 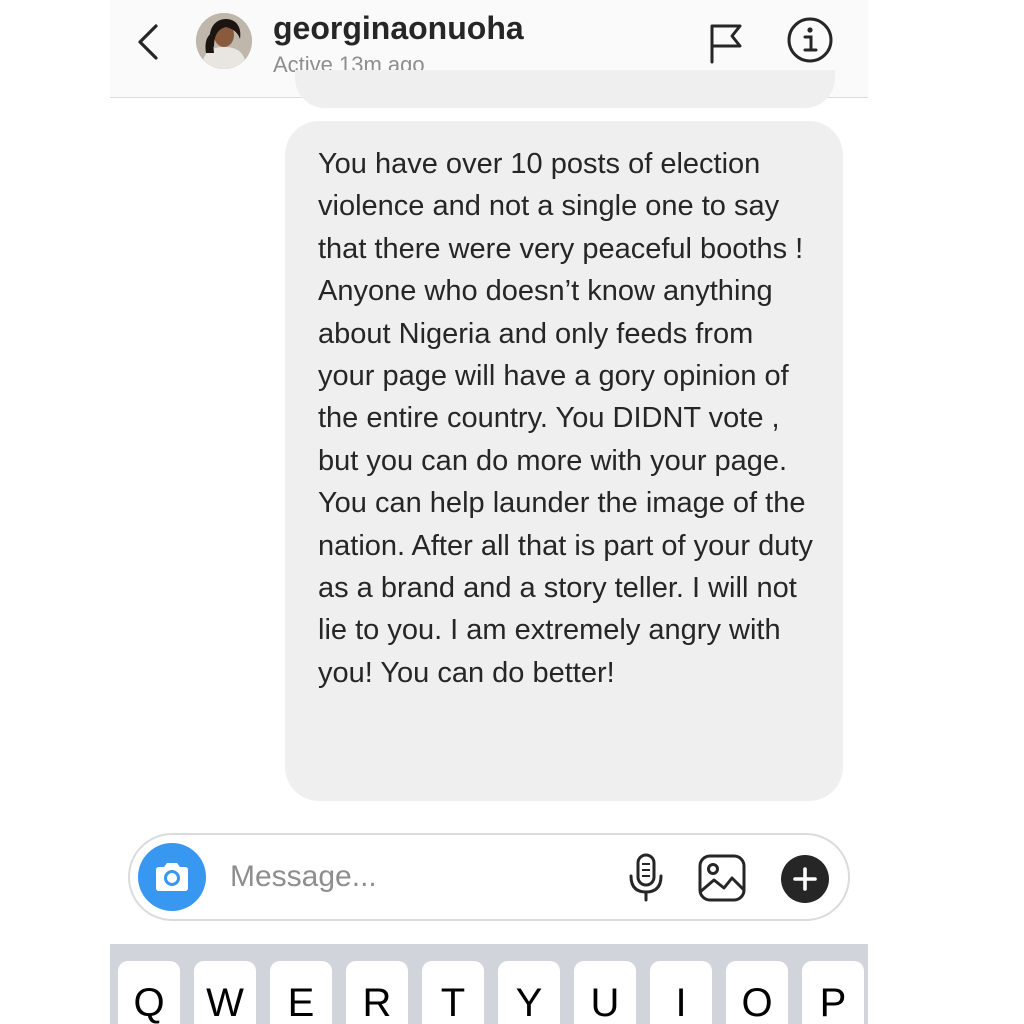 What do you see at coordinates (453, 992) in the screenshot?
I see `key-t: T` at bounding box center [453, 992].